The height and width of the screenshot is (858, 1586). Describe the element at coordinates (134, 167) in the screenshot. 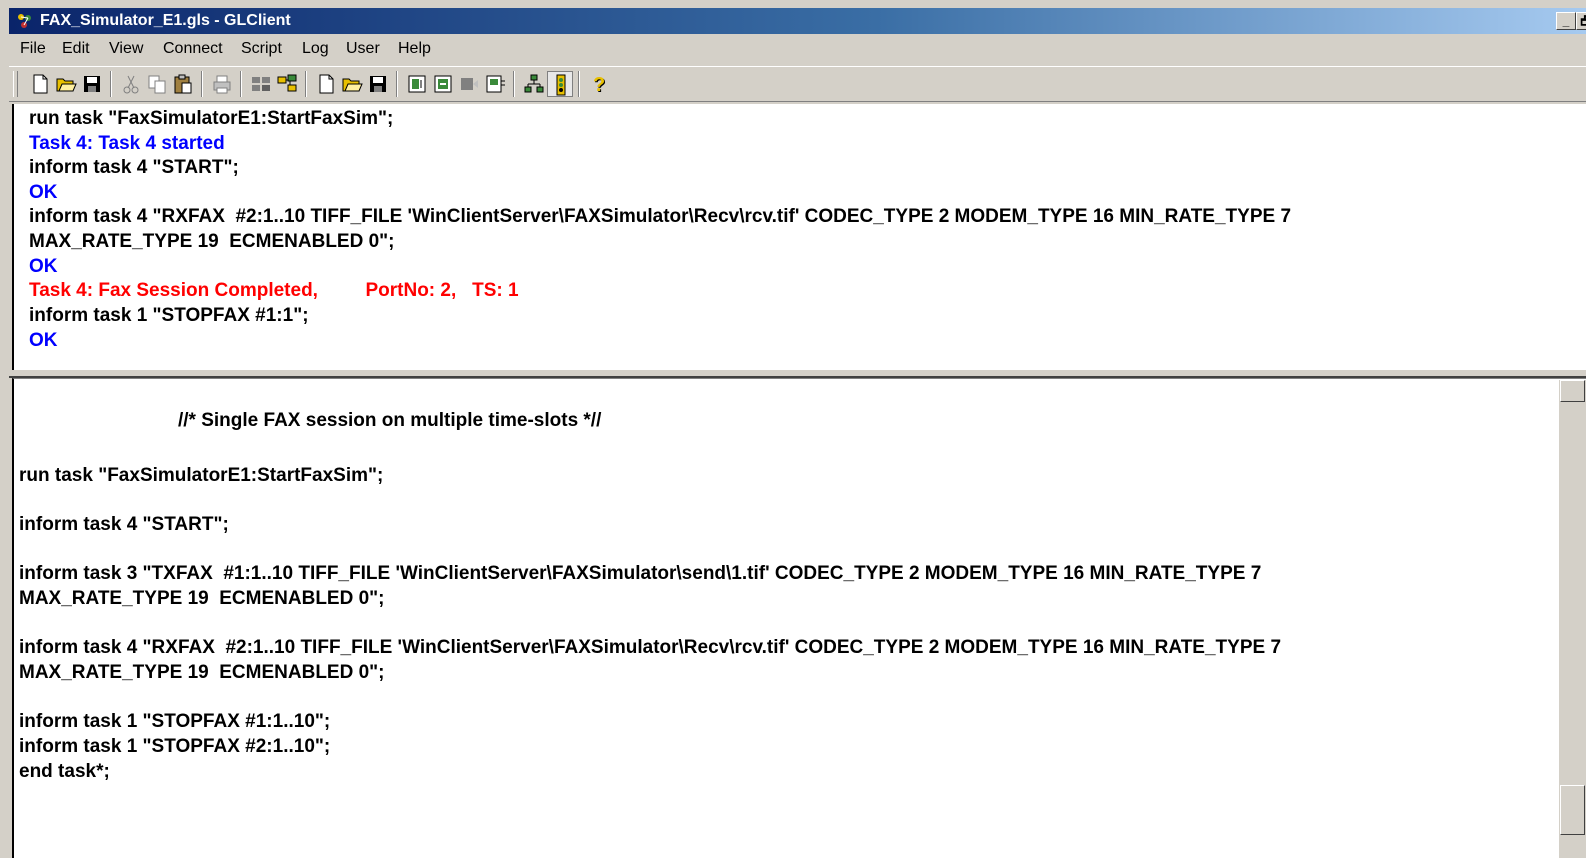

I see `output-line: inform task 4 "START";` at that location.